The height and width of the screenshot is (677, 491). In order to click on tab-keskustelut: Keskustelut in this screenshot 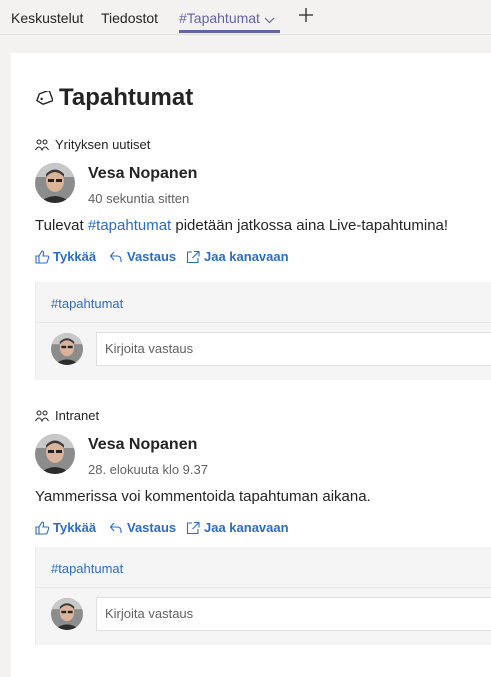, I will do `click(47, 18)`.